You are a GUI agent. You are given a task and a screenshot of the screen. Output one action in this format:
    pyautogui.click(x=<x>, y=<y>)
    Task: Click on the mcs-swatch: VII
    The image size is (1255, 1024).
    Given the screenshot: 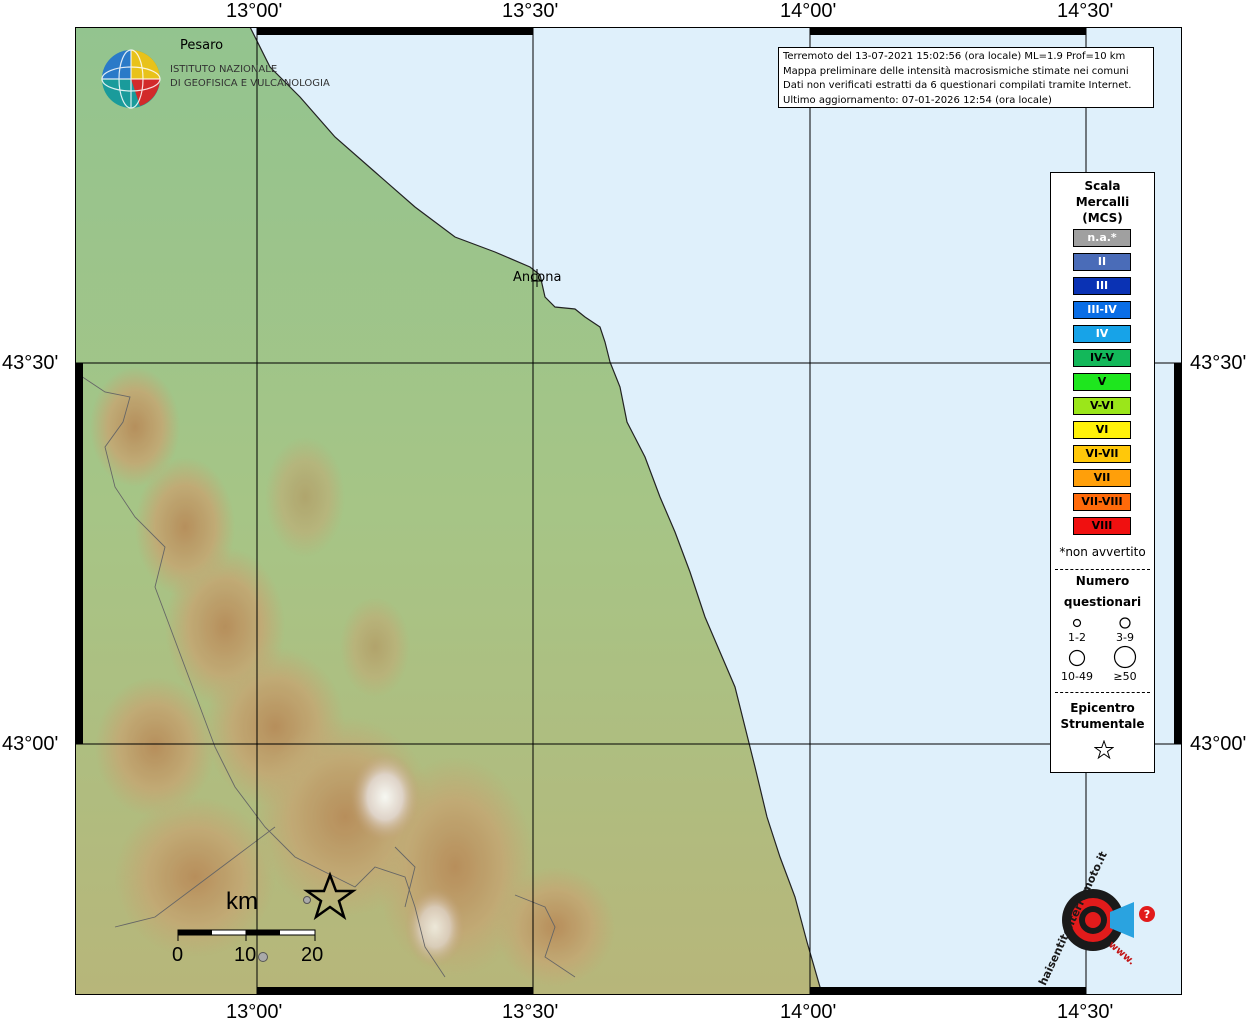 What is the action you would take?
    pyautogui.click(x=1102, y=478)
    